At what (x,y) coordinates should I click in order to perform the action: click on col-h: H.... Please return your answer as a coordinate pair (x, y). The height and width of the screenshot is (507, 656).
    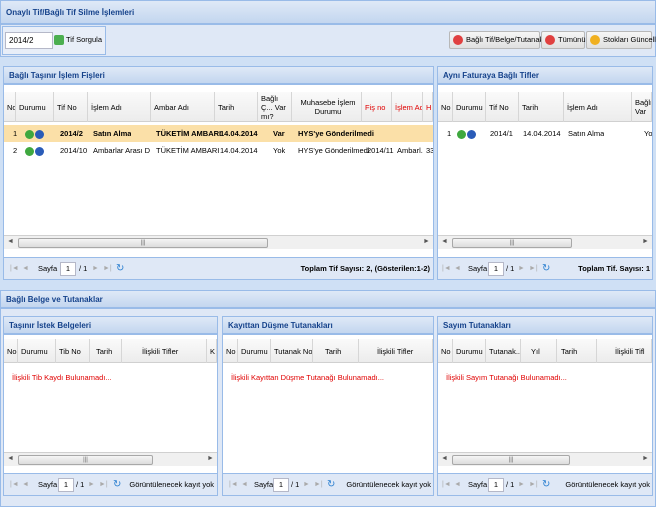
    Looking at the image, I should click on (428, 107).